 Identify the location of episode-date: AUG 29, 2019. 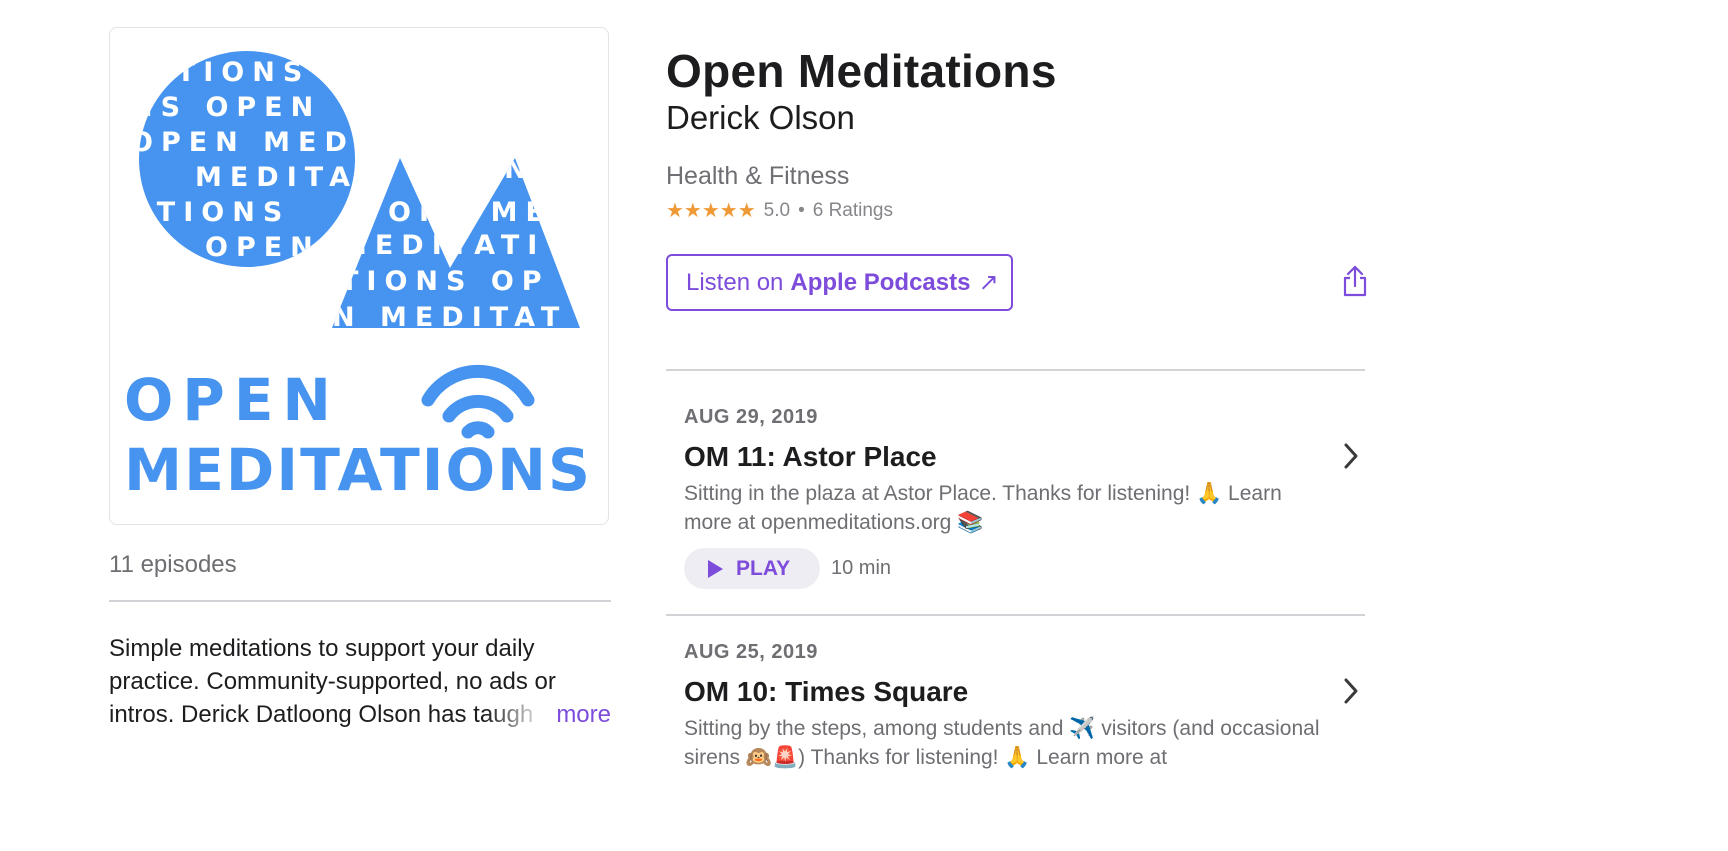
(751, 417).